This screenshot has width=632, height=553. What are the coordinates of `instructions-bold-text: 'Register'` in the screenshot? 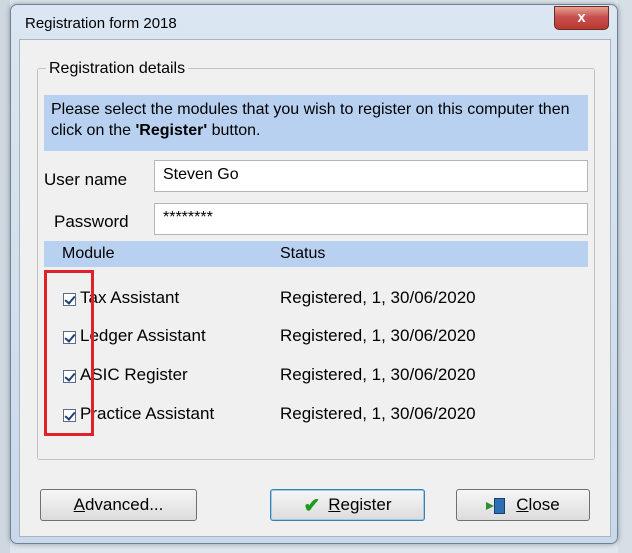 It's located at (171, 130).